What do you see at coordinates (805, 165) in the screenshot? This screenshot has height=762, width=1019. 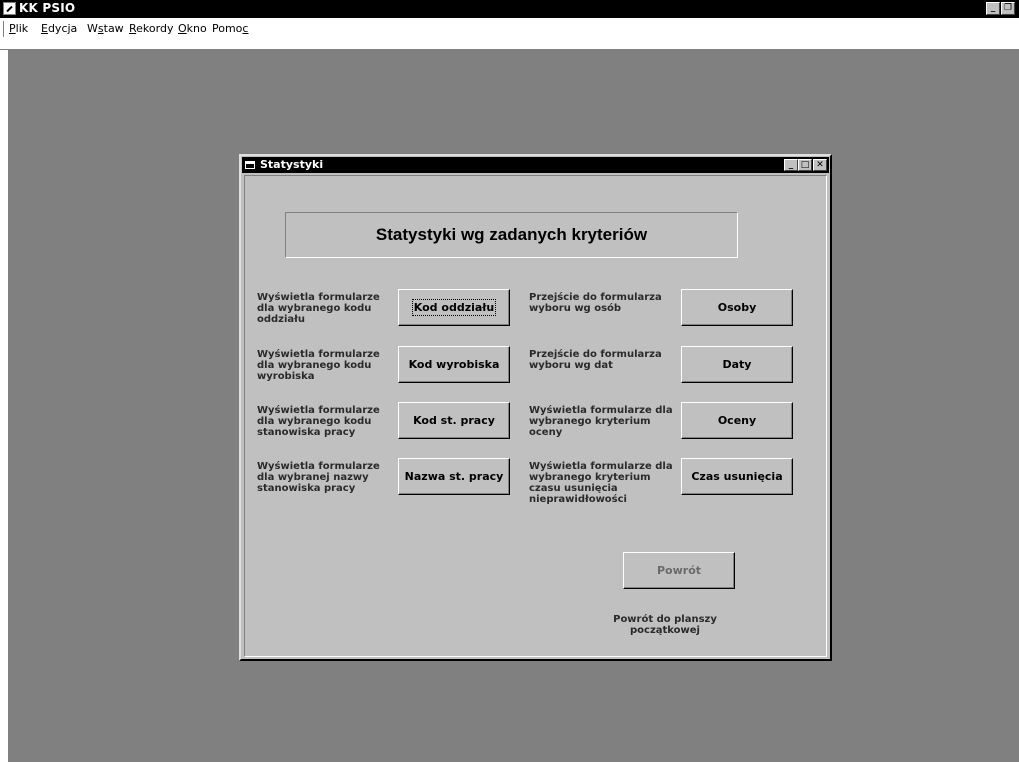 I see `maximize-icon: □` at bounding box center [805, 165].